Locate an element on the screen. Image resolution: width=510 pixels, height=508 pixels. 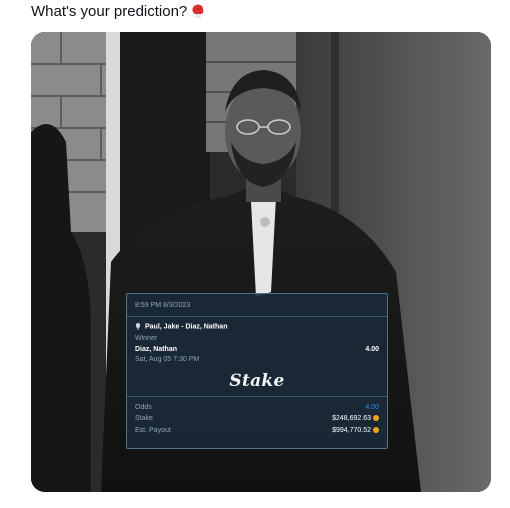
slip-market-row: Winner is located at coordinates (257, 338).